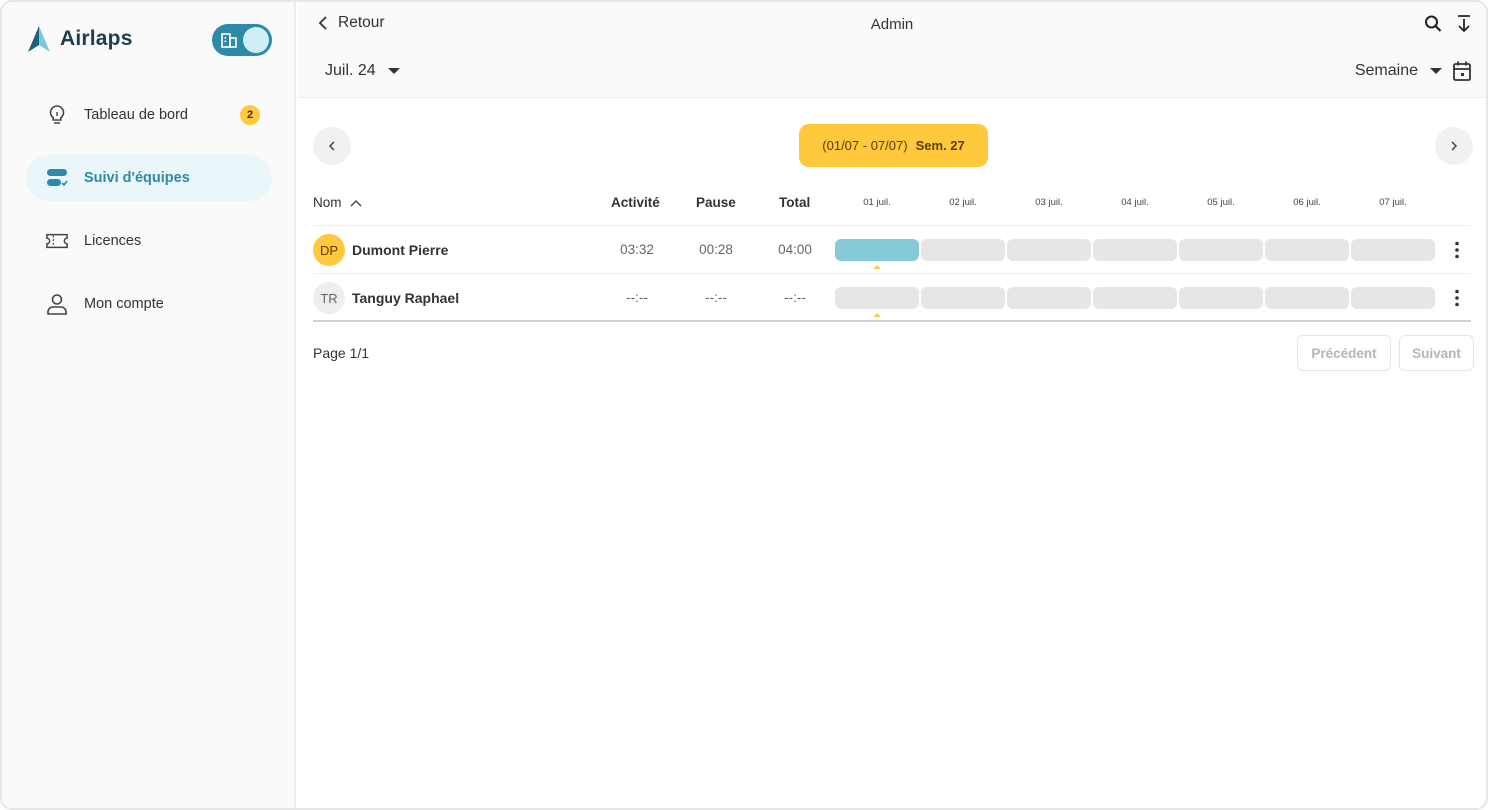 The image size is (1488, 810). I want to click on toggle-knob, so click(256, 40).